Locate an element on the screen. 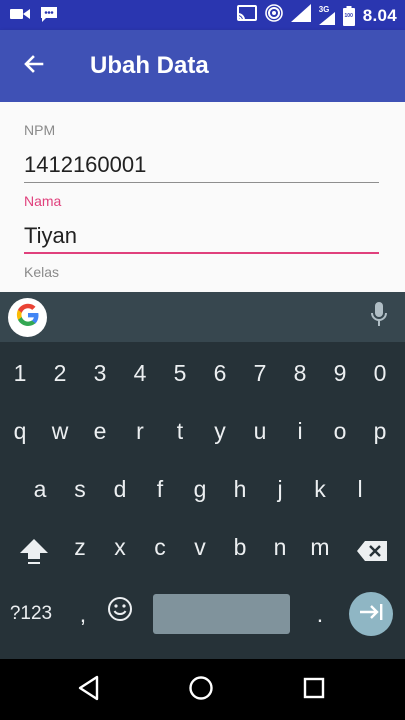 This screenshot has height=720, width=405. home-circle-icon is located at coordinates (201, 690).